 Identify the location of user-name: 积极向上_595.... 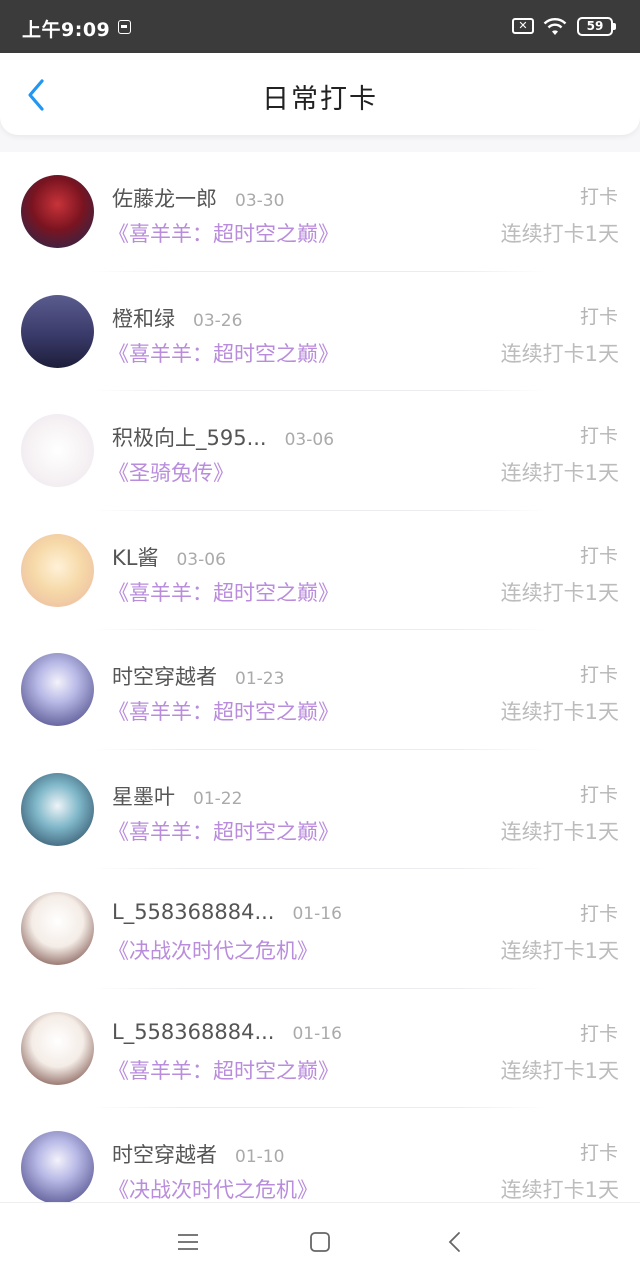
(189, 438).